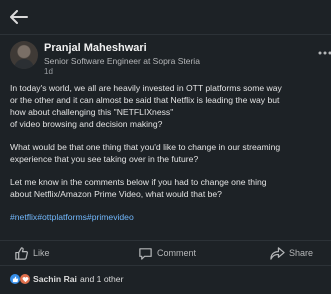  What do you see at coordinates (167, 218) in the screenshot?
I see `hashtag-list: #netflix#ottplatforms#primevideo` at bounding box center [167, 218].